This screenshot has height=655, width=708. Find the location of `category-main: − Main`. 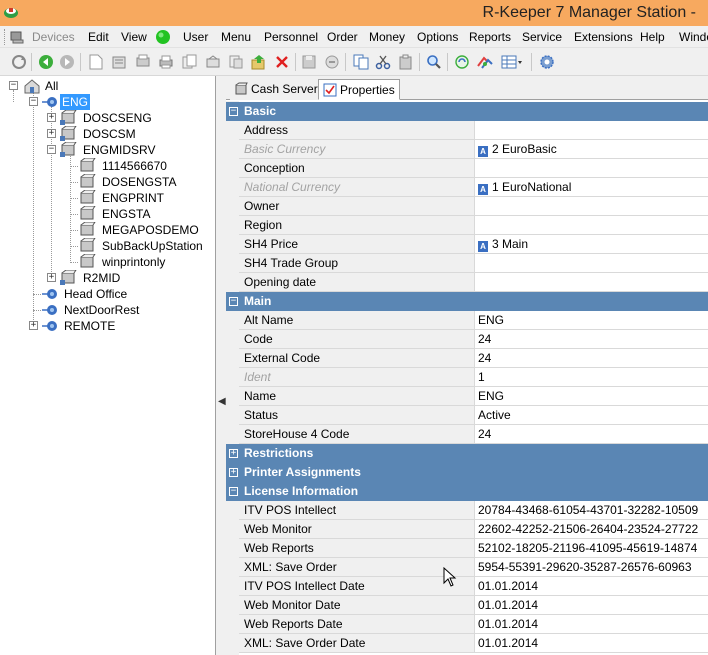

category-main: − Main is located at coordinates (467, 301).